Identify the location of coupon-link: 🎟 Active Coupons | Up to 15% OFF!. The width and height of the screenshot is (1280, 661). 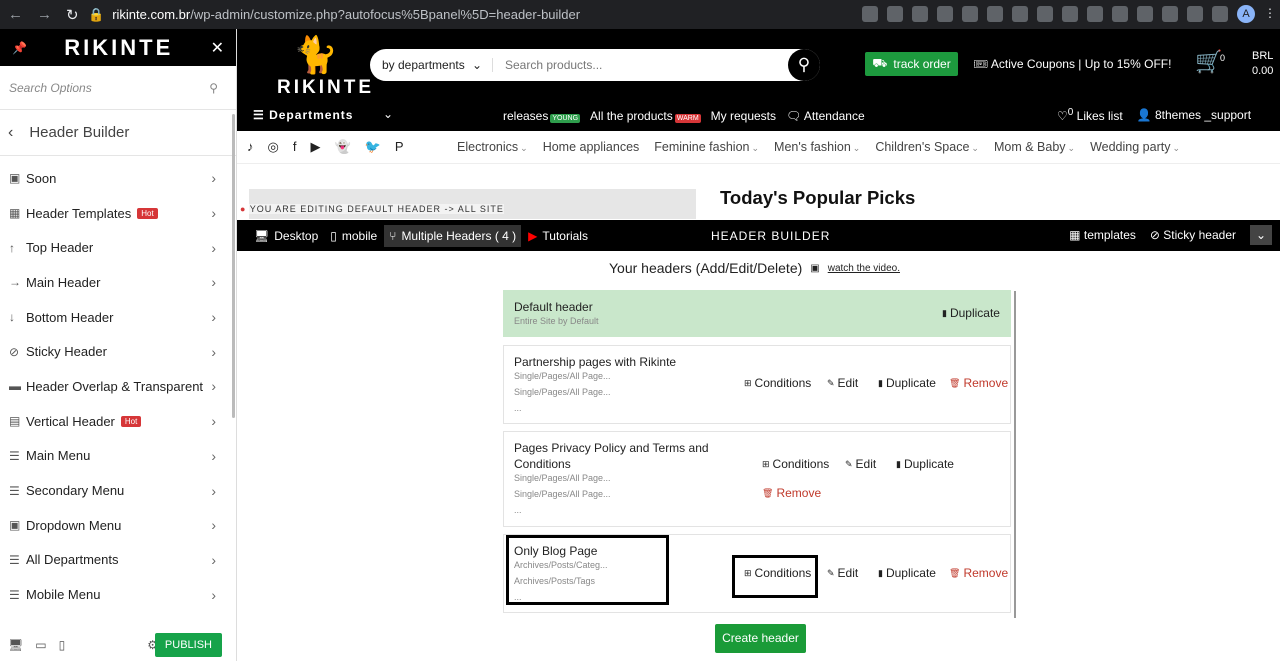
(1072, 64).